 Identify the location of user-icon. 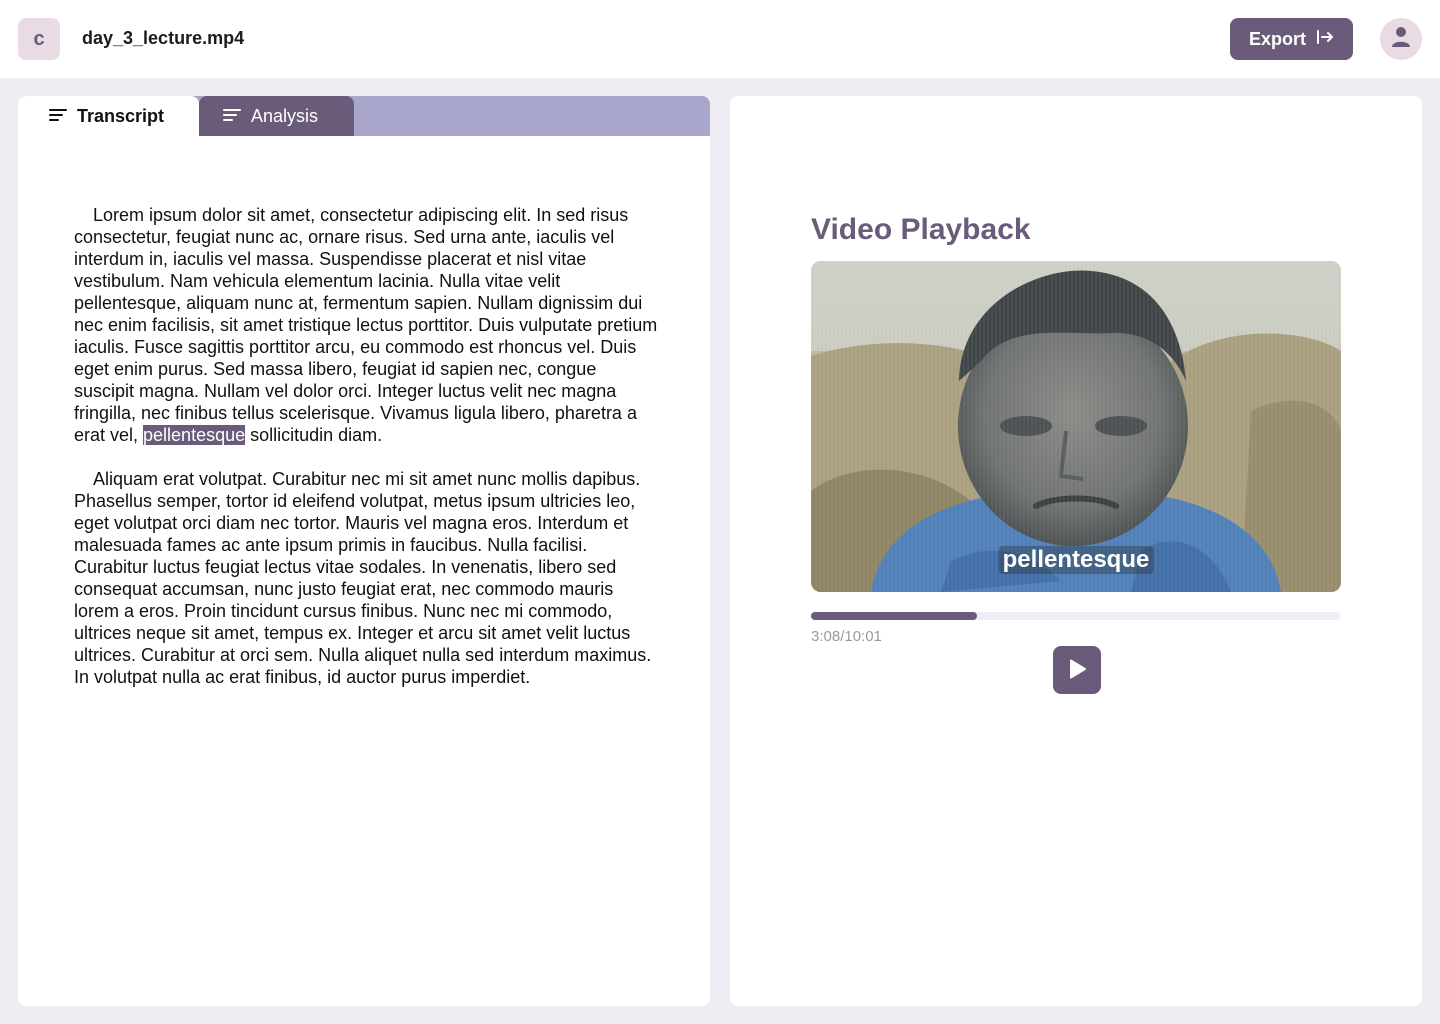
(1401, 39).